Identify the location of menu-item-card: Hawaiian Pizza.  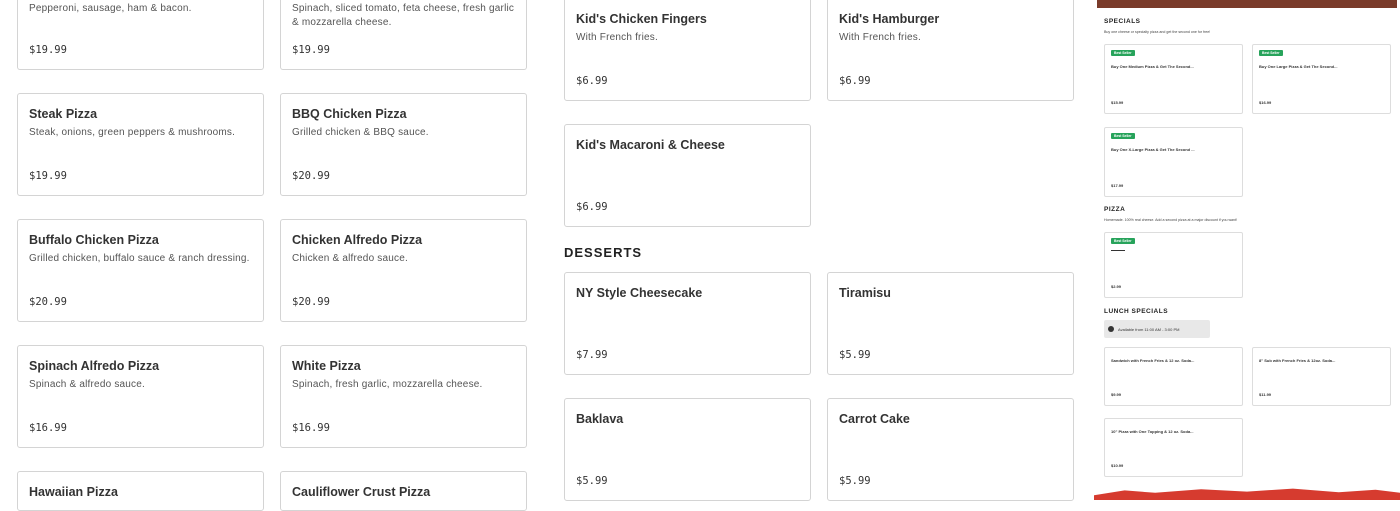
(140, 491).